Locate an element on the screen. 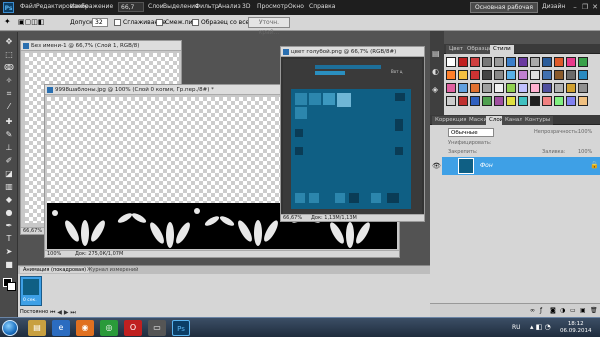 The height and width of the screenshot is (337, 600). tray-icons: ▴ ◧ ◔ is located at coordinates (540, 327).